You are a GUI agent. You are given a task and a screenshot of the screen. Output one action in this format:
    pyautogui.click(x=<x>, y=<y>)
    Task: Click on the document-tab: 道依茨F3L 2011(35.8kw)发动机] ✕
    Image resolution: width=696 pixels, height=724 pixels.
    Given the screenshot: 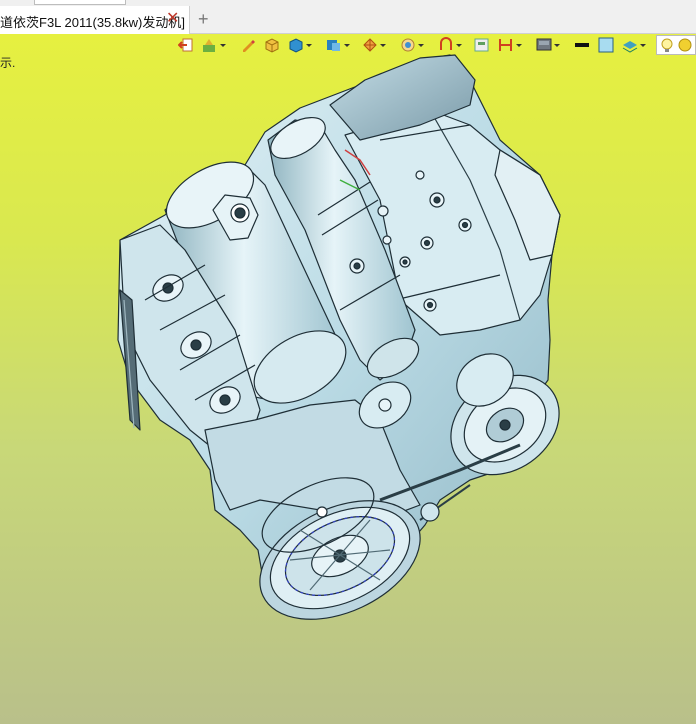 What is the action you would take?
    pyautogui.click(x=95, y=20)
    